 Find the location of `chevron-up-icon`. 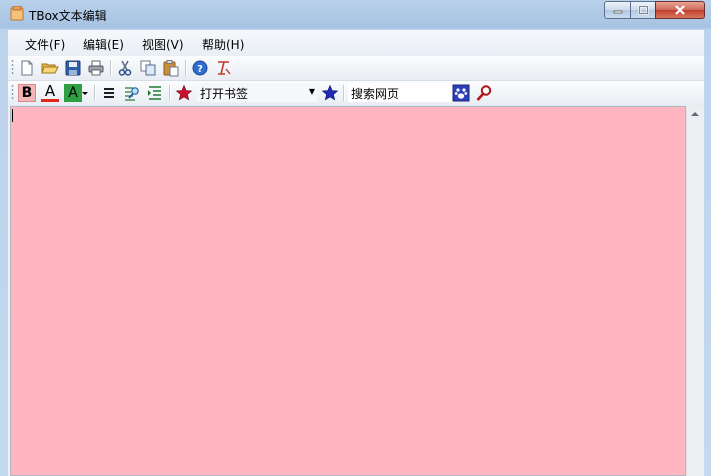

chevron-up-icon is located at coordinates (695, 114).